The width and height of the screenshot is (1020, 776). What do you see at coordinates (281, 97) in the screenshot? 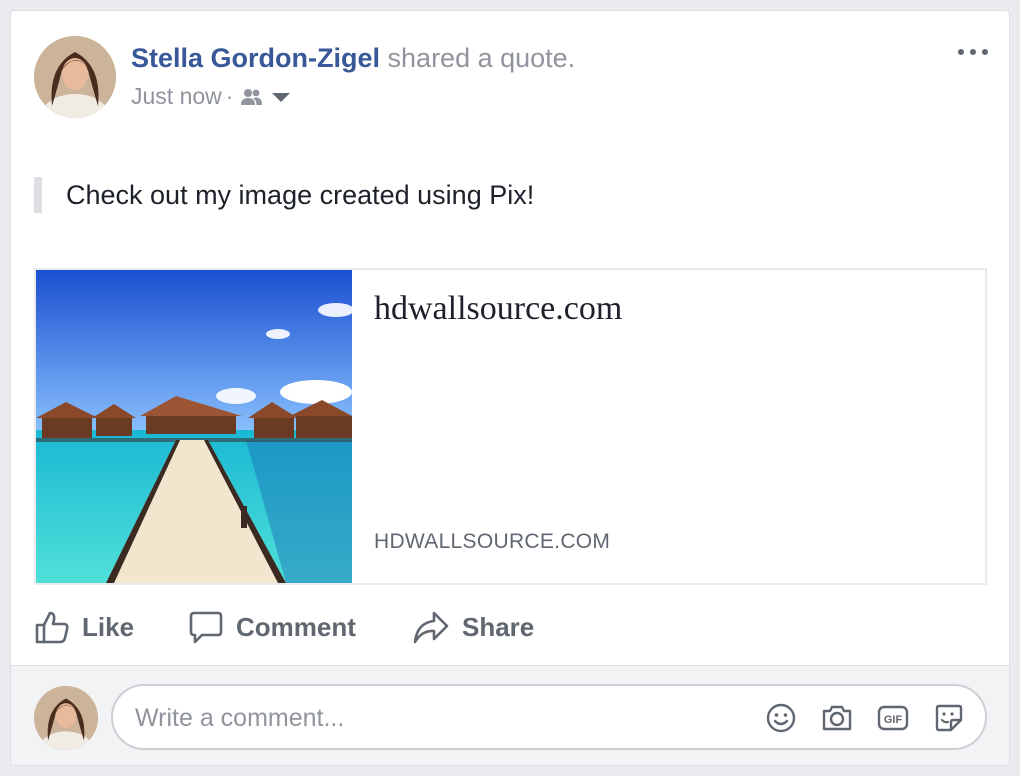
I see `chevron-down-icon` at bounding box center [281, 97].